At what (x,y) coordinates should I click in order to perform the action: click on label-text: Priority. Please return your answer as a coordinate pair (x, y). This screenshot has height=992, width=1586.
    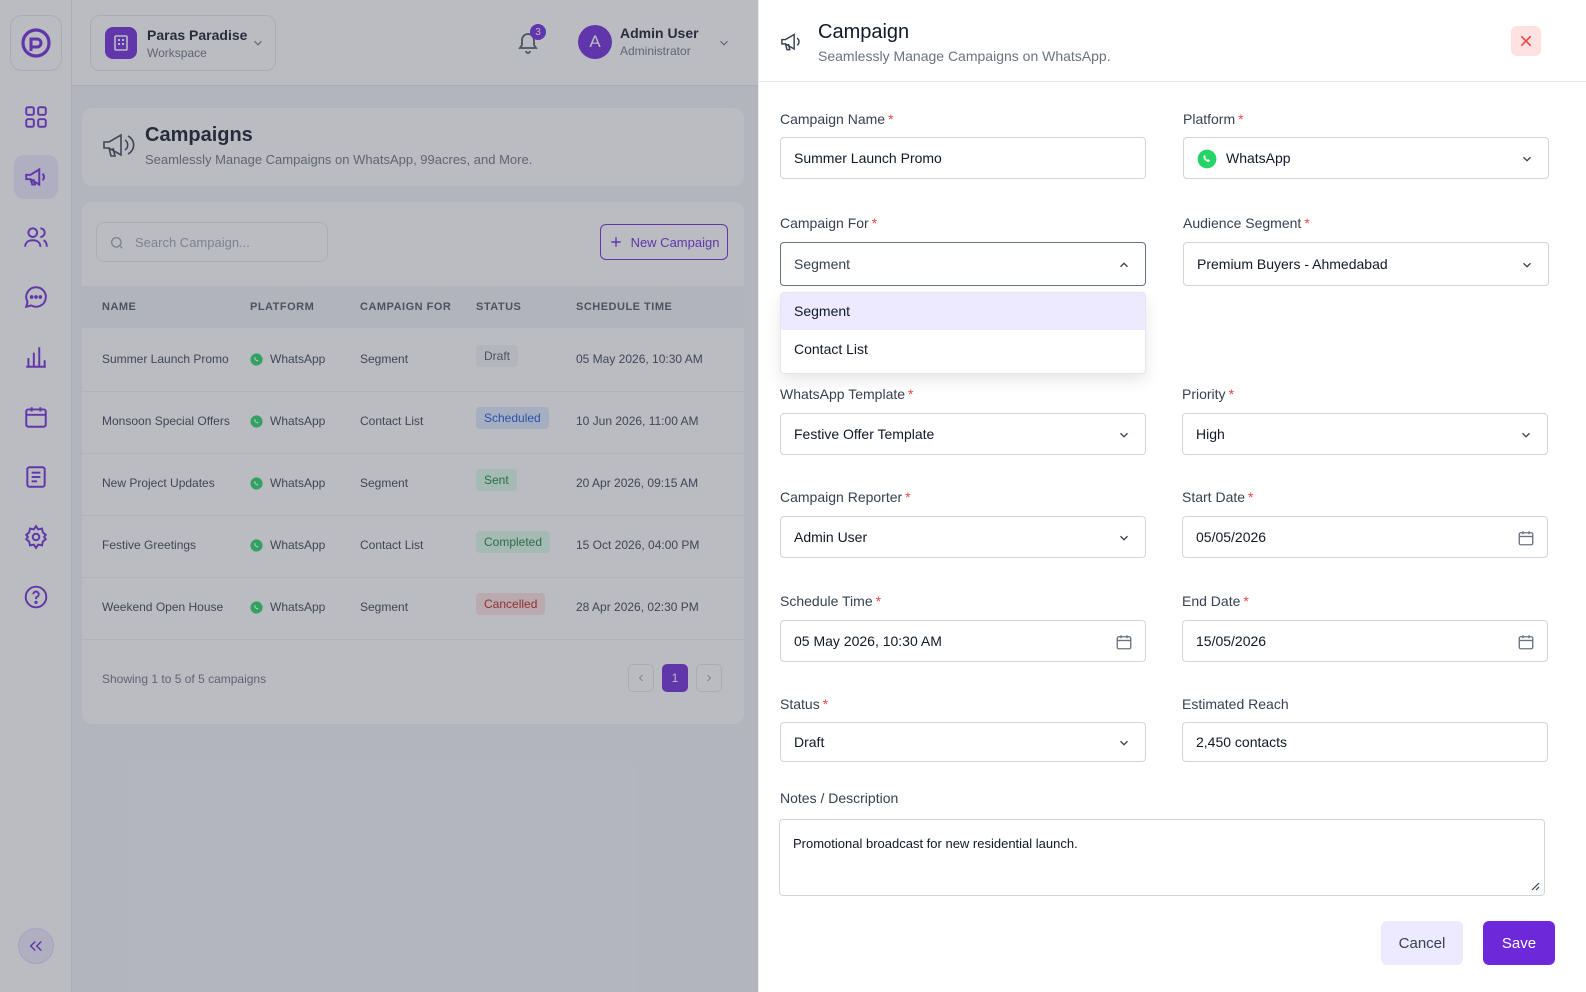
    Looking at the image, I should click on (1204, 394).